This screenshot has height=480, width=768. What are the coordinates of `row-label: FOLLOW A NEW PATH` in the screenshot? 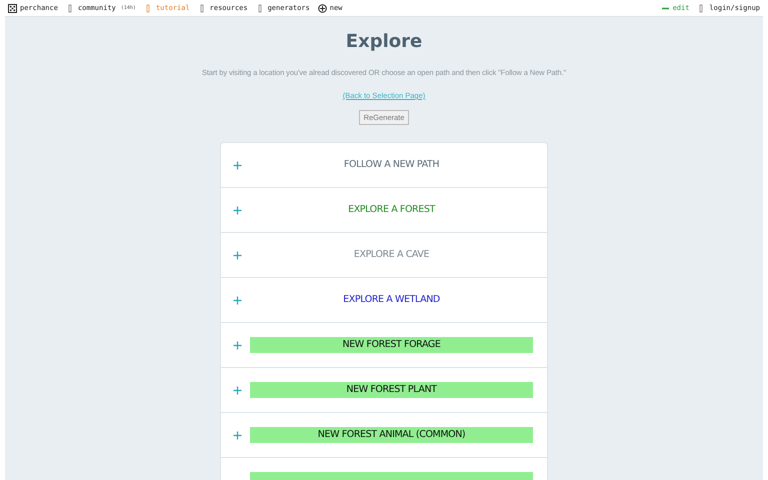 It's located at (391, 165).